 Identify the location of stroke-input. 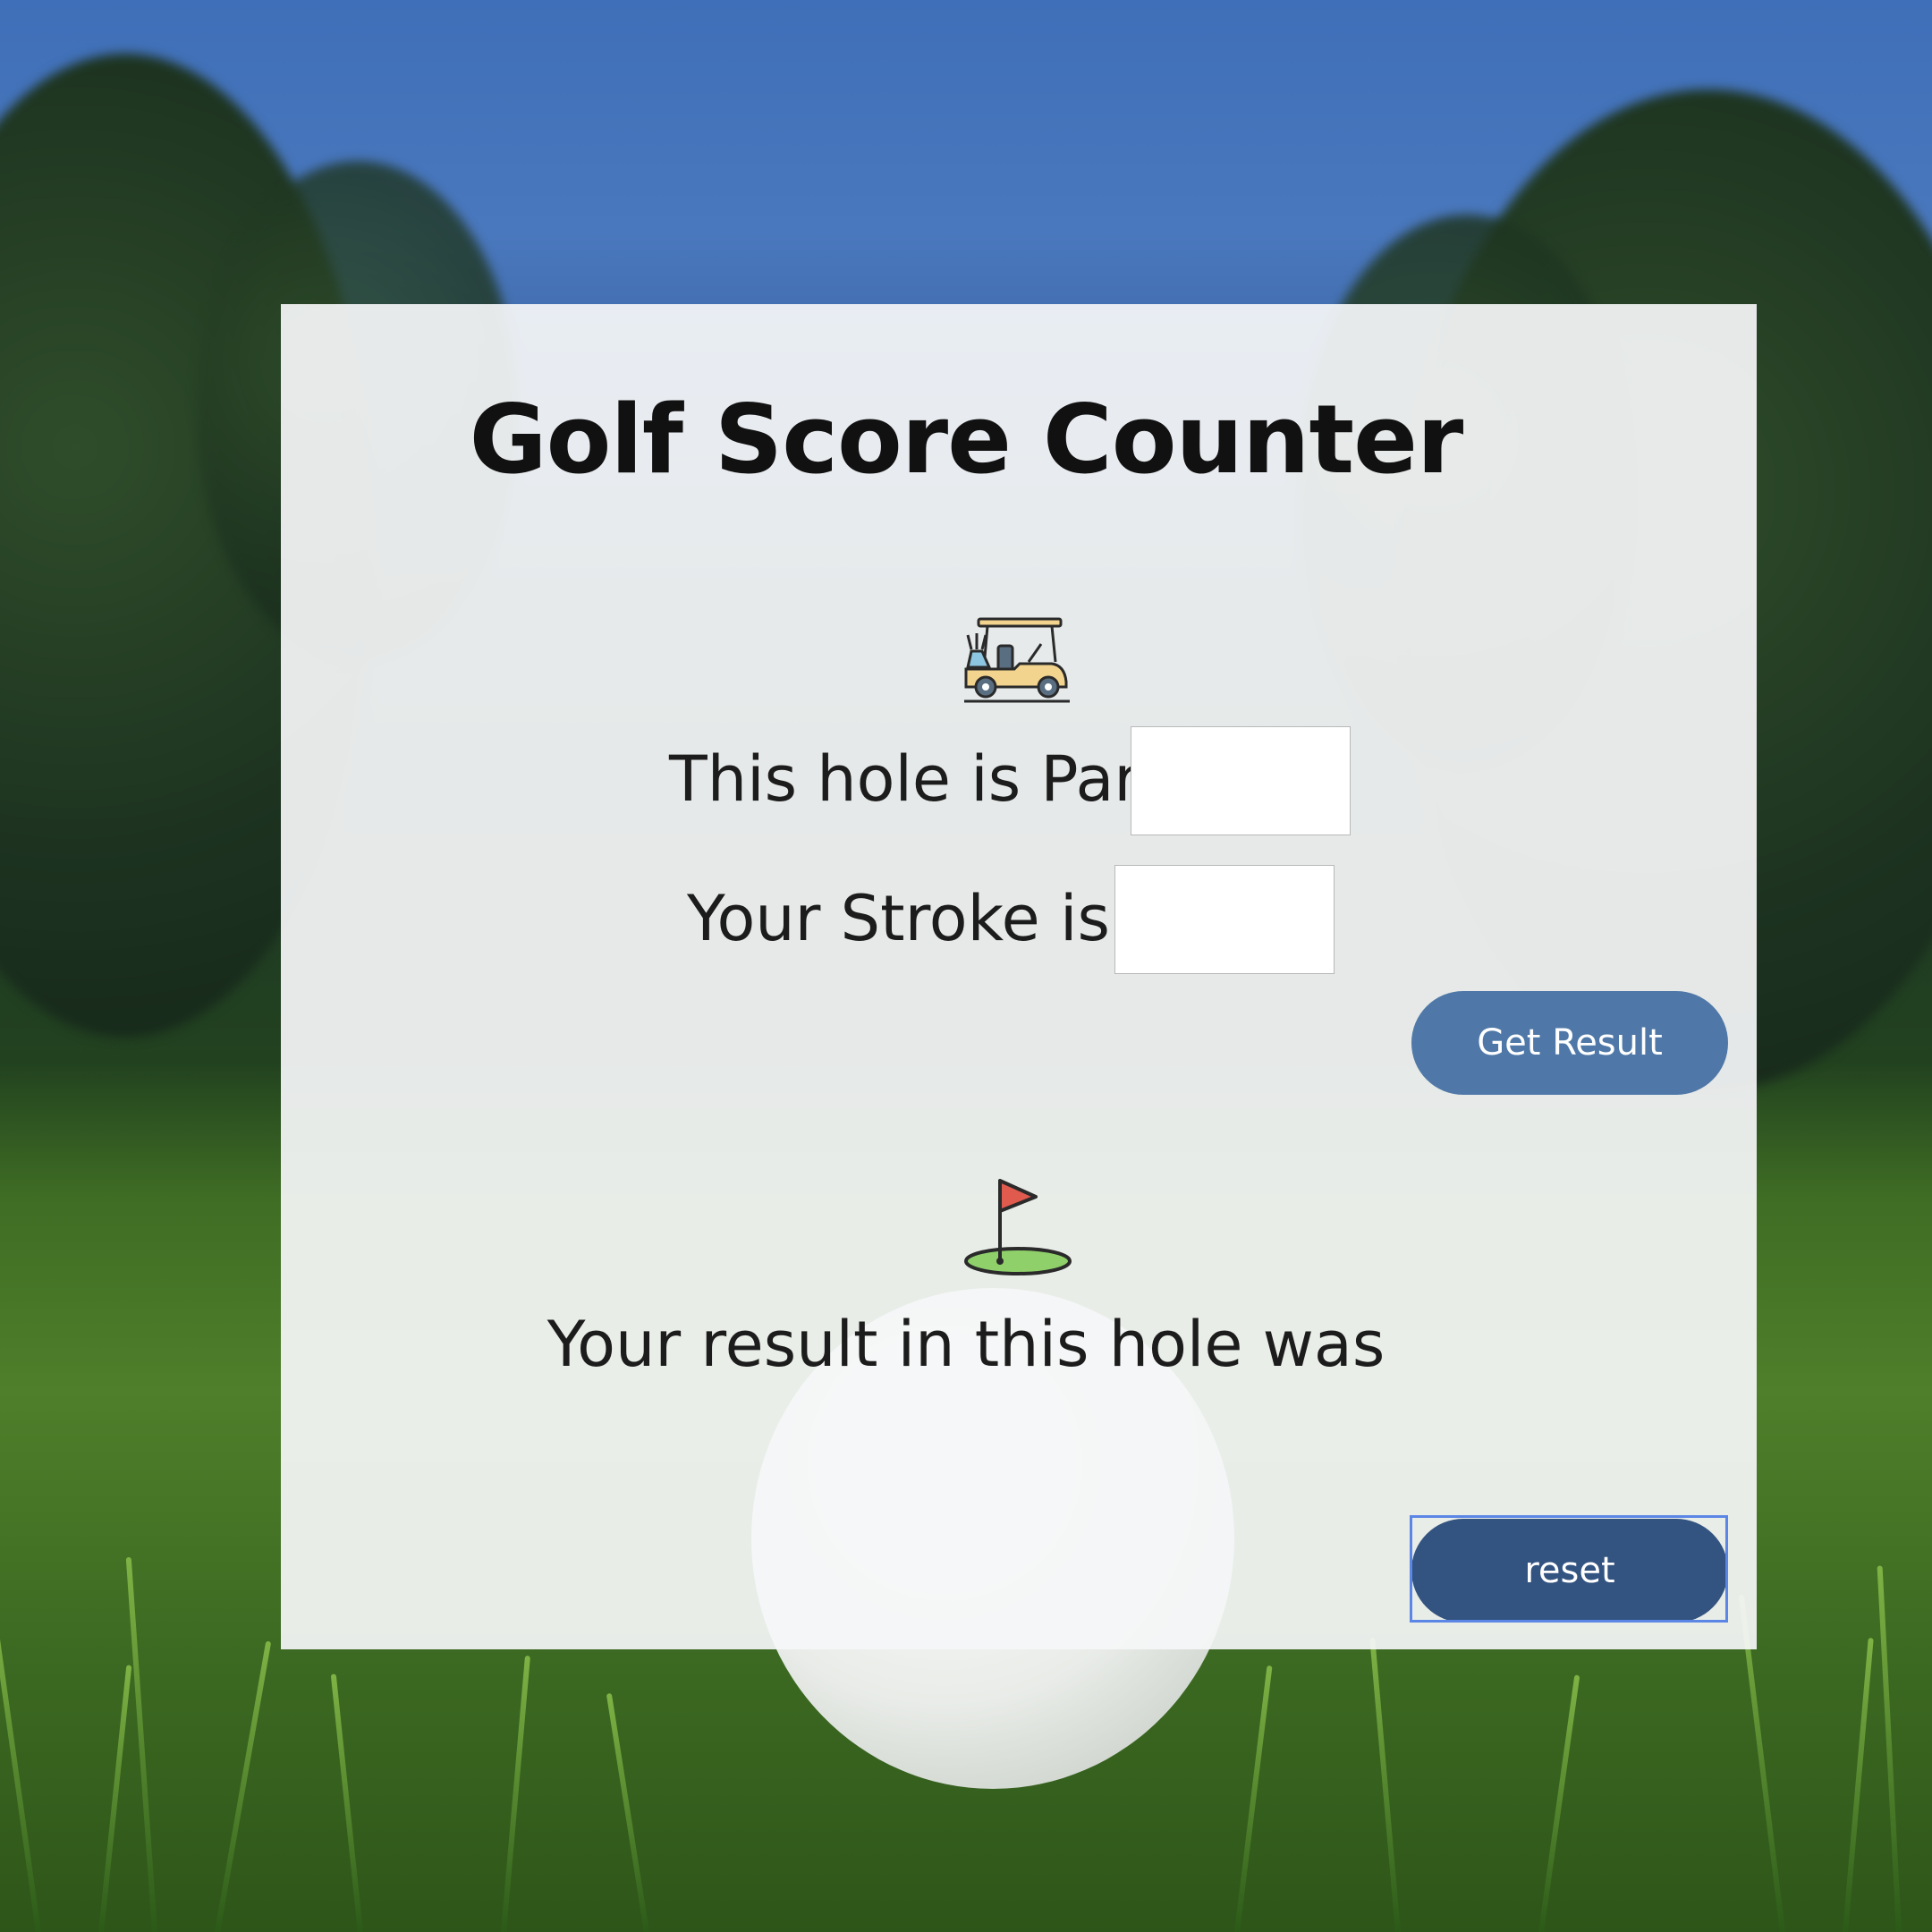
(1224, 919).